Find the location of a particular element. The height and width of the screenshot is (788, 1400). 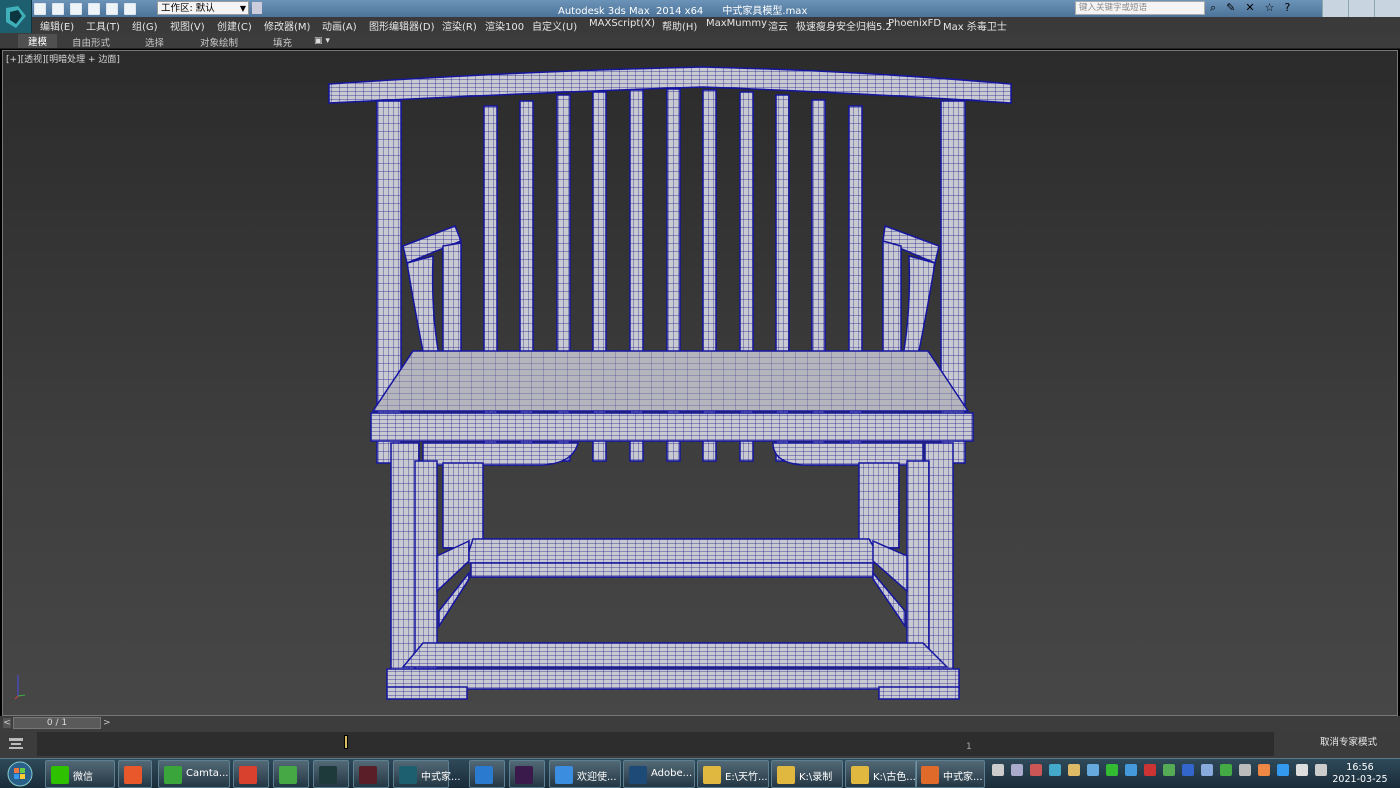

menu-item: 渲染(R) is located at coordinates (459, 25).